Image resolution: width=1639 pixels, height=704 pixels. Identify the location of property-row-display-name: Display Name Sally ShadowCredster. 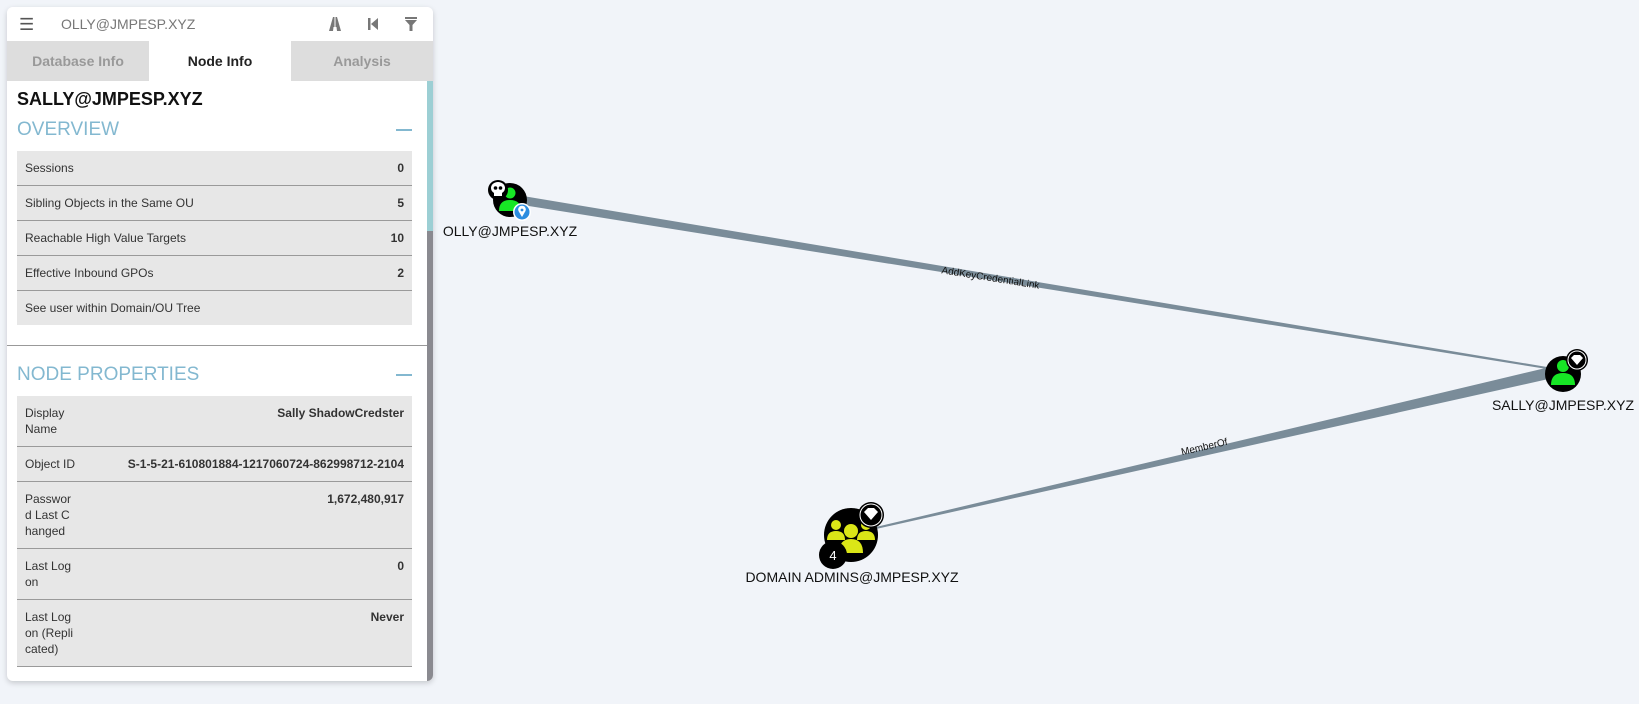
(214, 421).